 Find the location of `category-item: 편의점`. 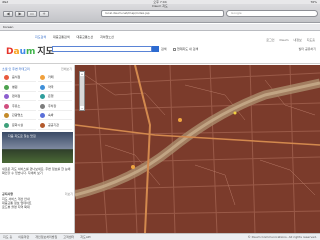

category-item: 편의점 is located at coordinates (19, 96).